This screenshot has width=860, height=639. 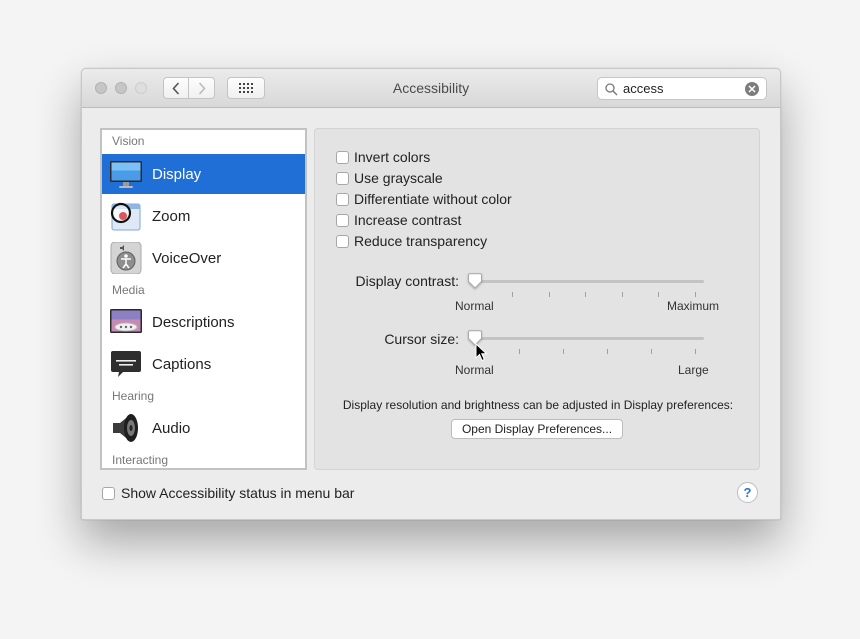 I want to click on cursor-min-label: Normal, so click(x=474, y=370).